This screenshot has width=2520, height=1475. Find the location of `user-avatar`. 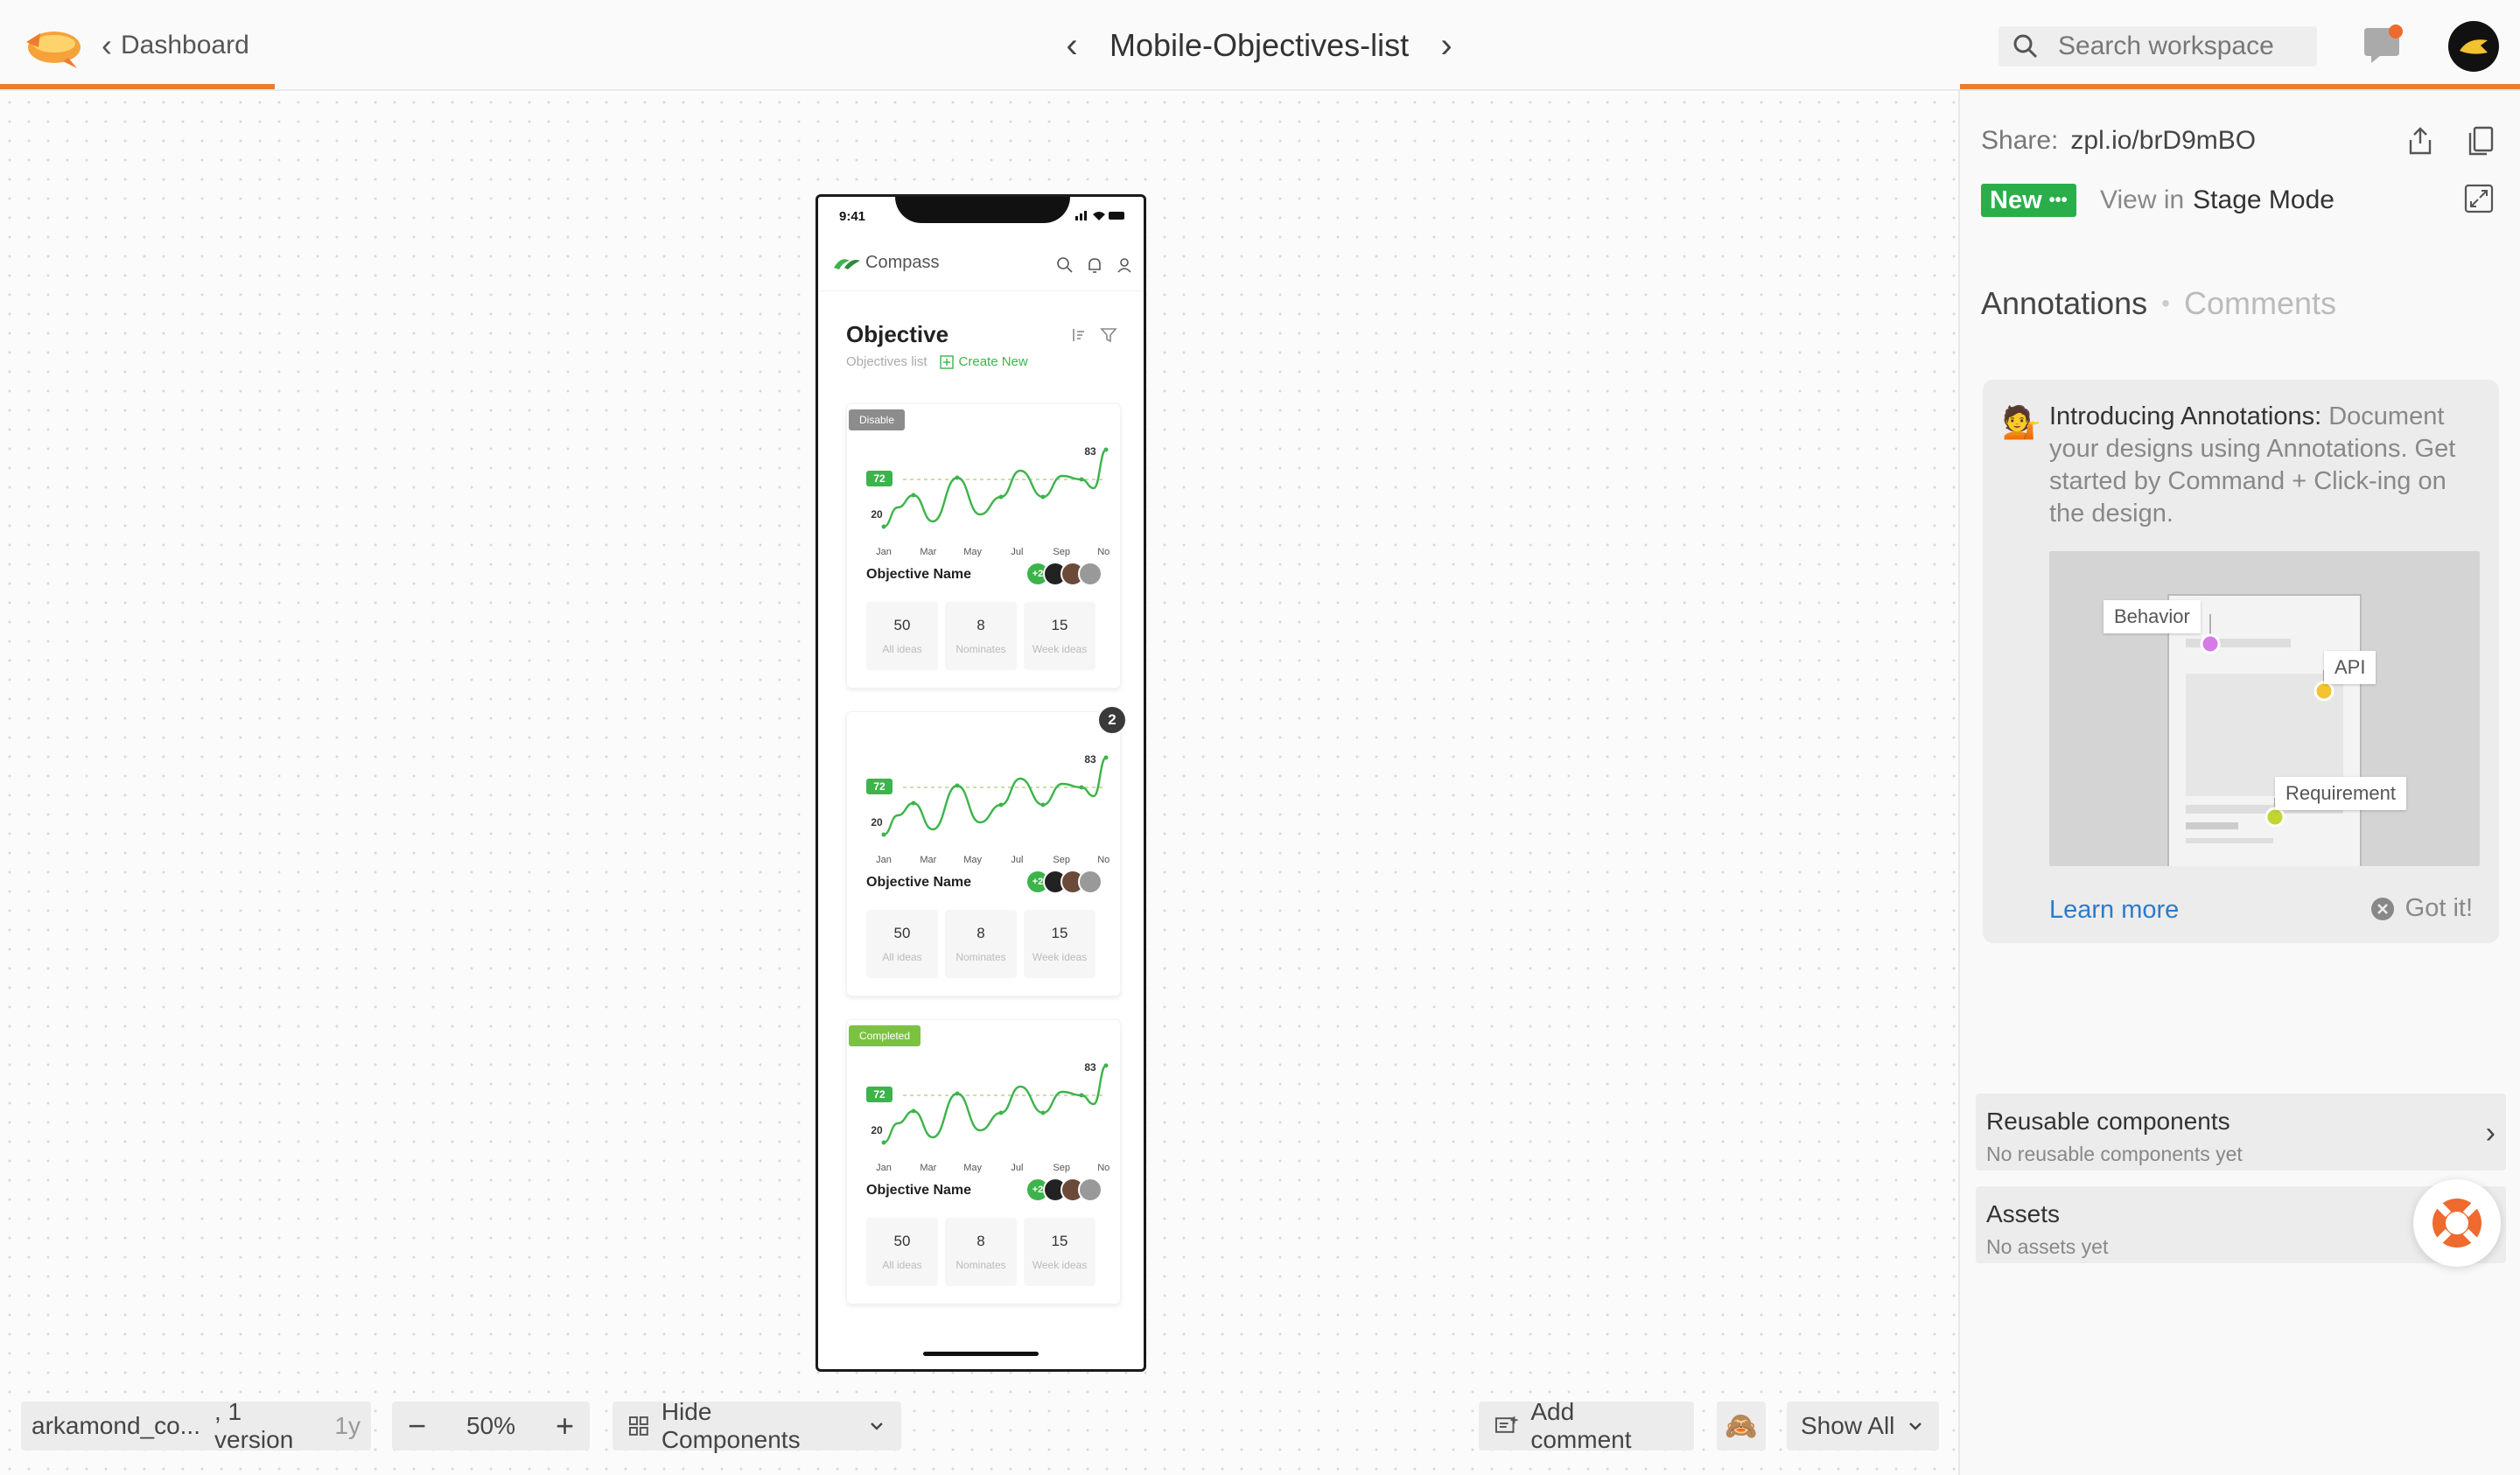

user-avatar is located at coordinates (2473, 46).